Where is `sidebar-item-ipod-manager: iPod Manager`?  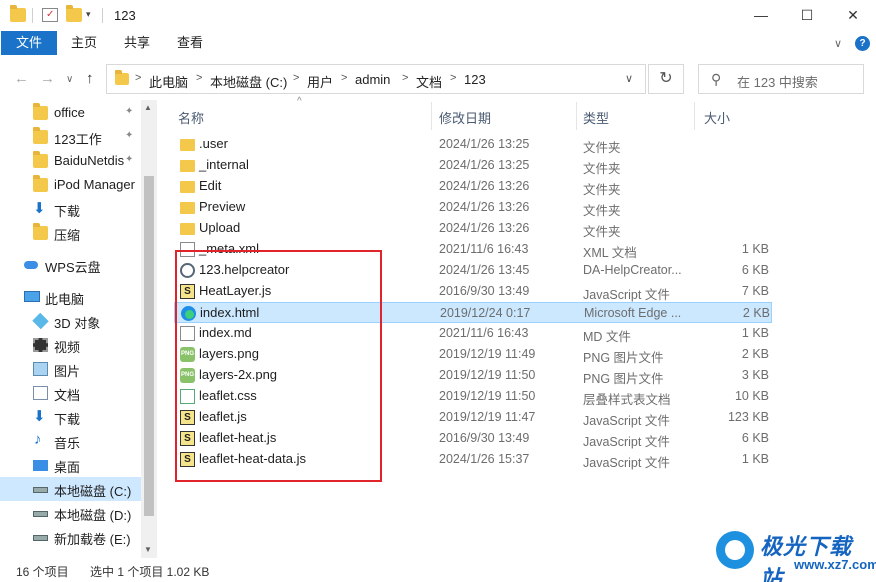
sidebar-item-ipod-manager: iPod Manager is located at coordinates (70, 185).